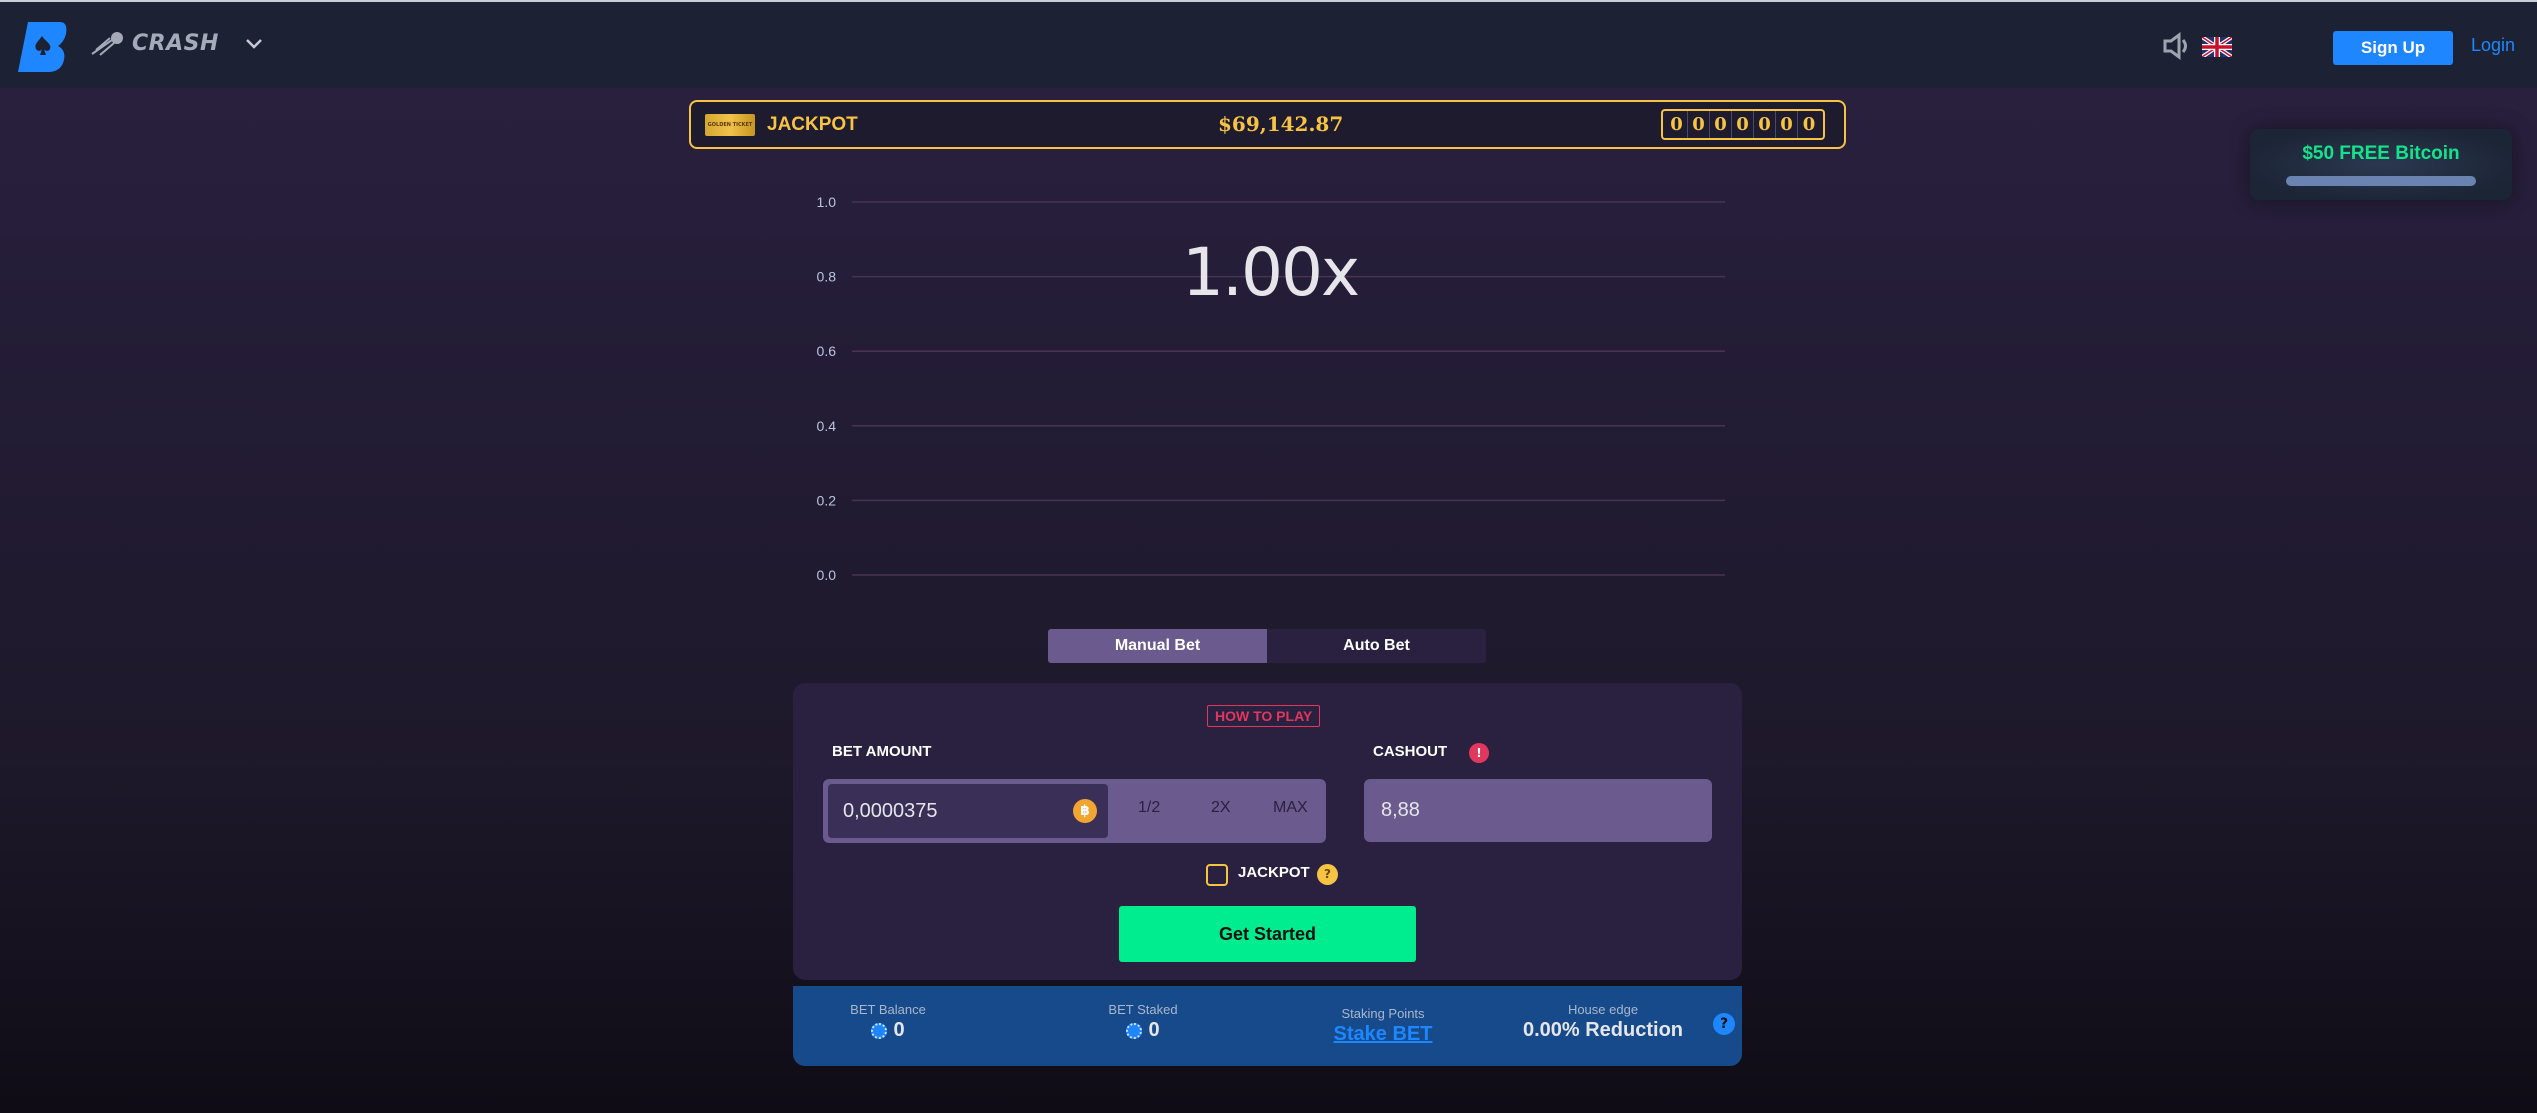  What do you see at coordinates (1410, 751) in the screenshot?
I see `cashout-label: CASHOUT` at bounding box center [1410, 751].